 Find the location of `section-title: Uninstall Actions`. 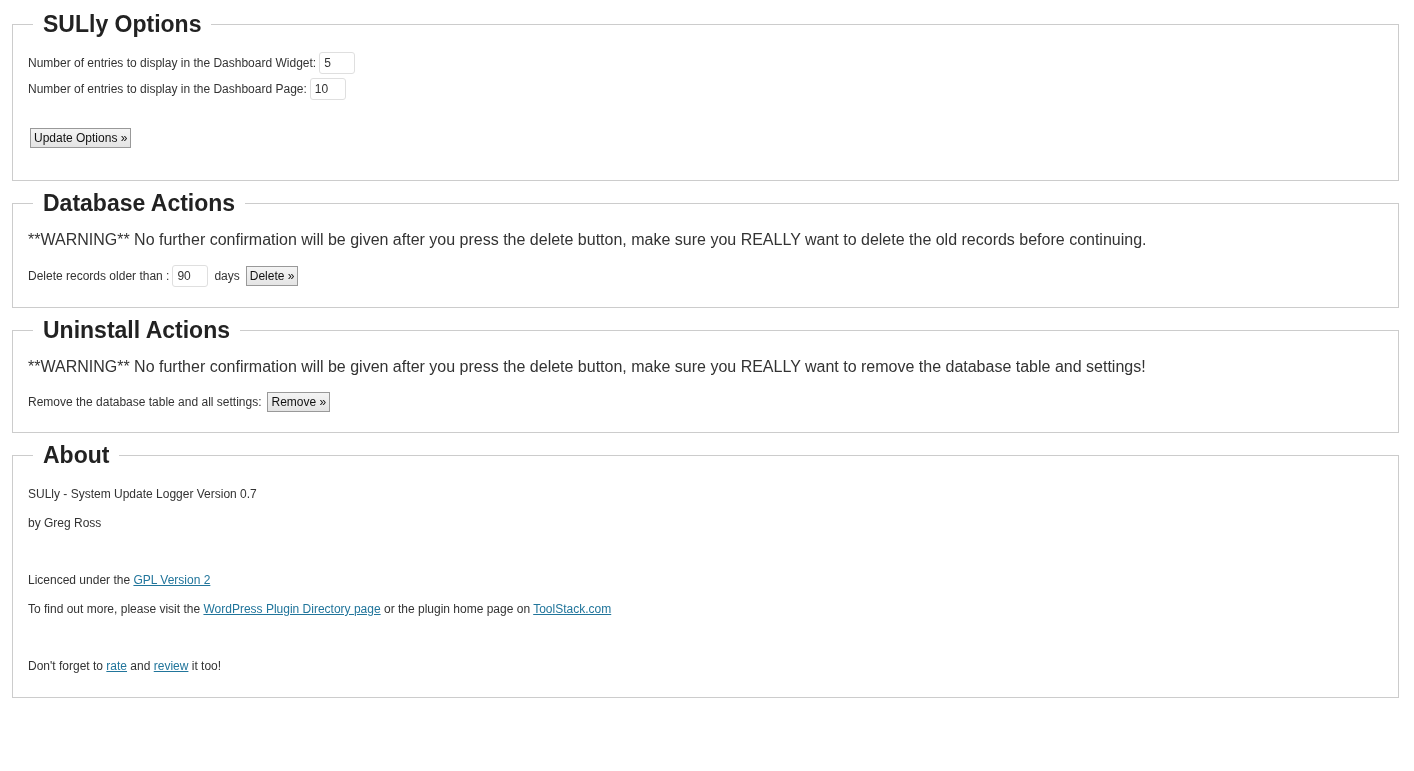

section-title: Uninstall Actions is located at coordinates (136, 330).